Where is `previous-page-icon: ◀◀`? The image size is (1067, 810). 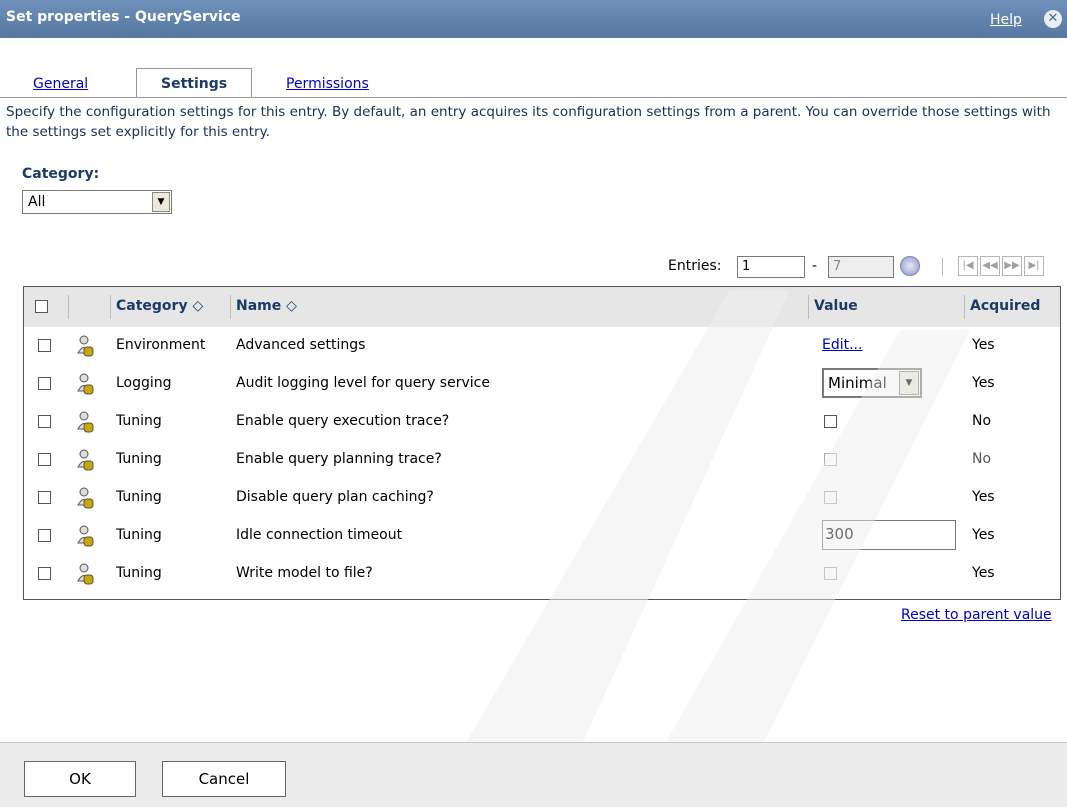
previous-page-icon: ◀◀ is located at coordinates (990, 266).